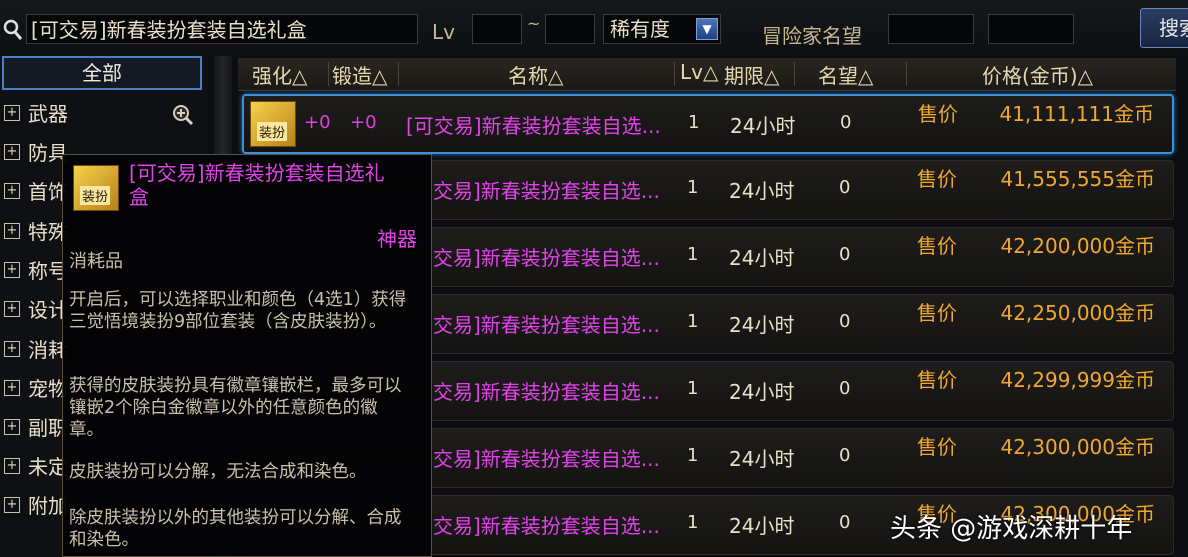 The width and height of the screenshot is (1188, 557). What do you see at coordinates (13, 30) in the screenshot?
I see `search-icon` at bounding box center [13, 30].